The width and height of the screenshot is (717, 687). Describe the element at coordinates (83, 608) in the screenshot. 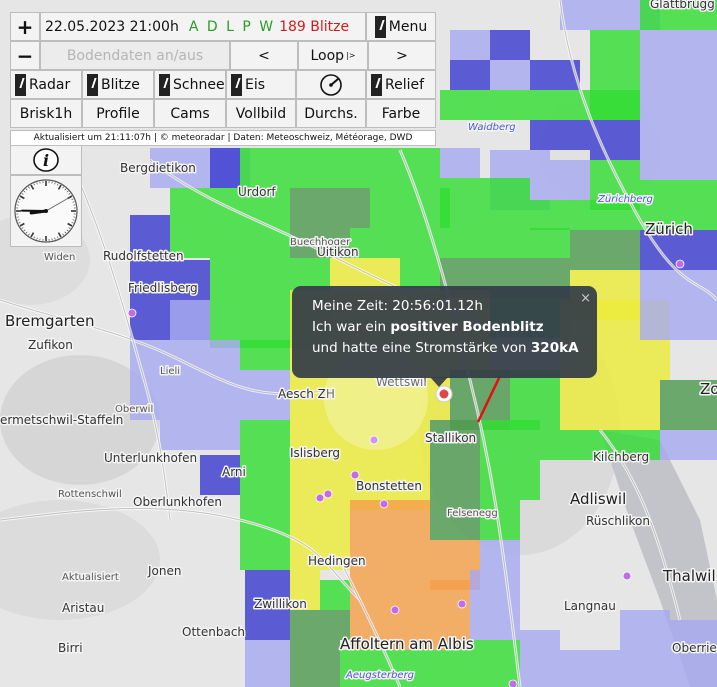

I see `place-label: Aristau` at that location.